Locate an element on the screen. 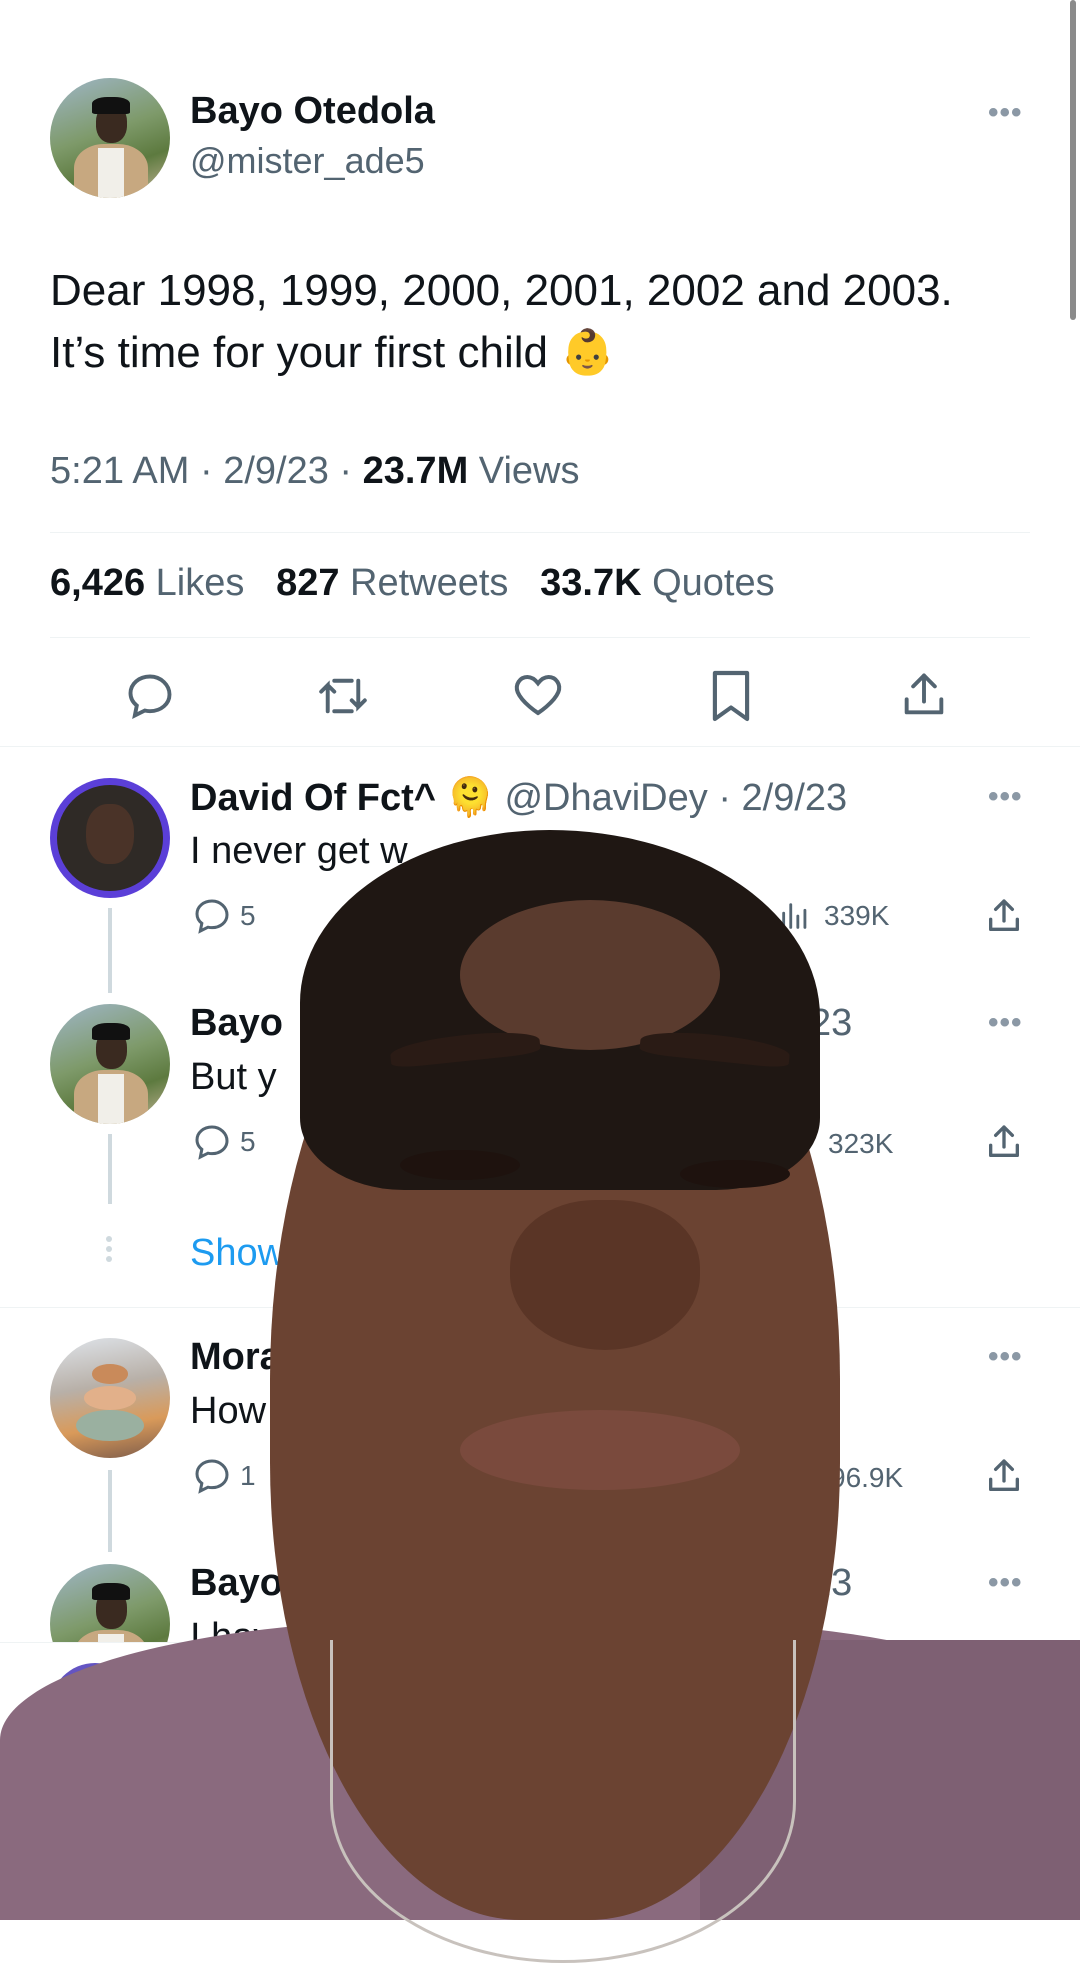 The image size is (1080, 1963). views-button: 339K is located at coordinates (833, 916).